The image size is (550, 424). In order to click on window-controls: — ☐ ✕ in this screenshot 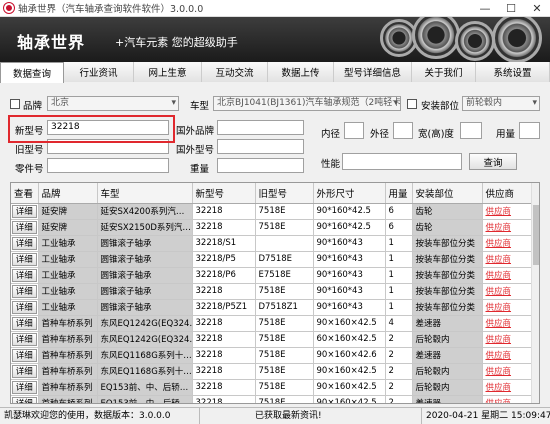, I will do `click(511, 8)`.